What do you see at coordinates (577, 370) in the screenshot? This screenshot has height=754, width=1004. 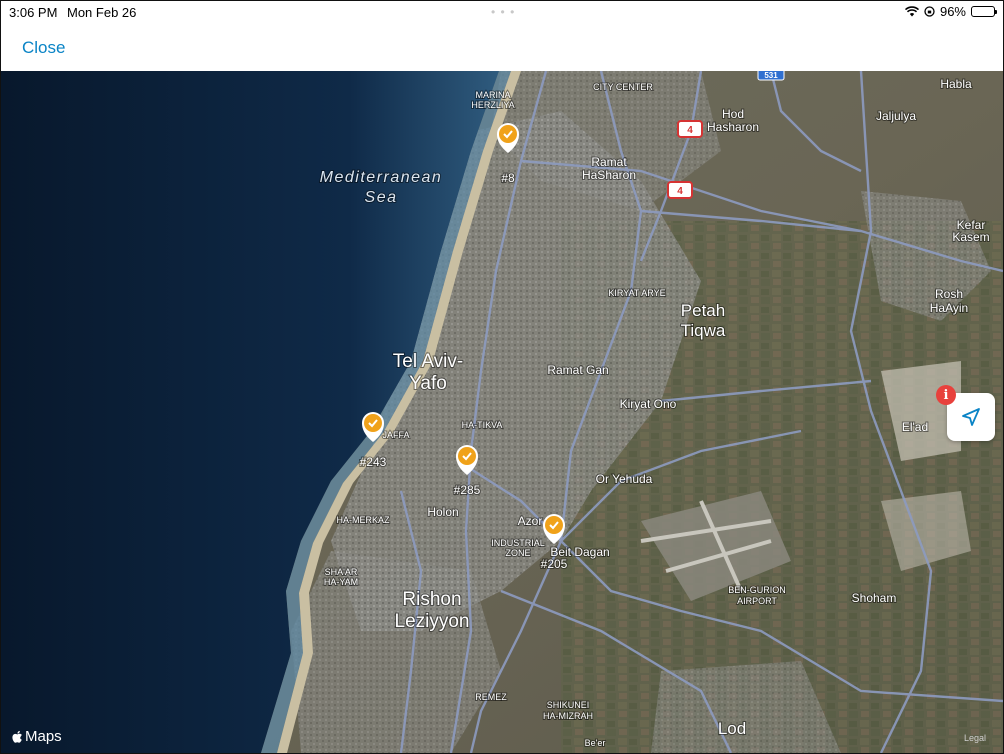 I see `place-label: Ramat Gan` at bounding box center [577, 370].